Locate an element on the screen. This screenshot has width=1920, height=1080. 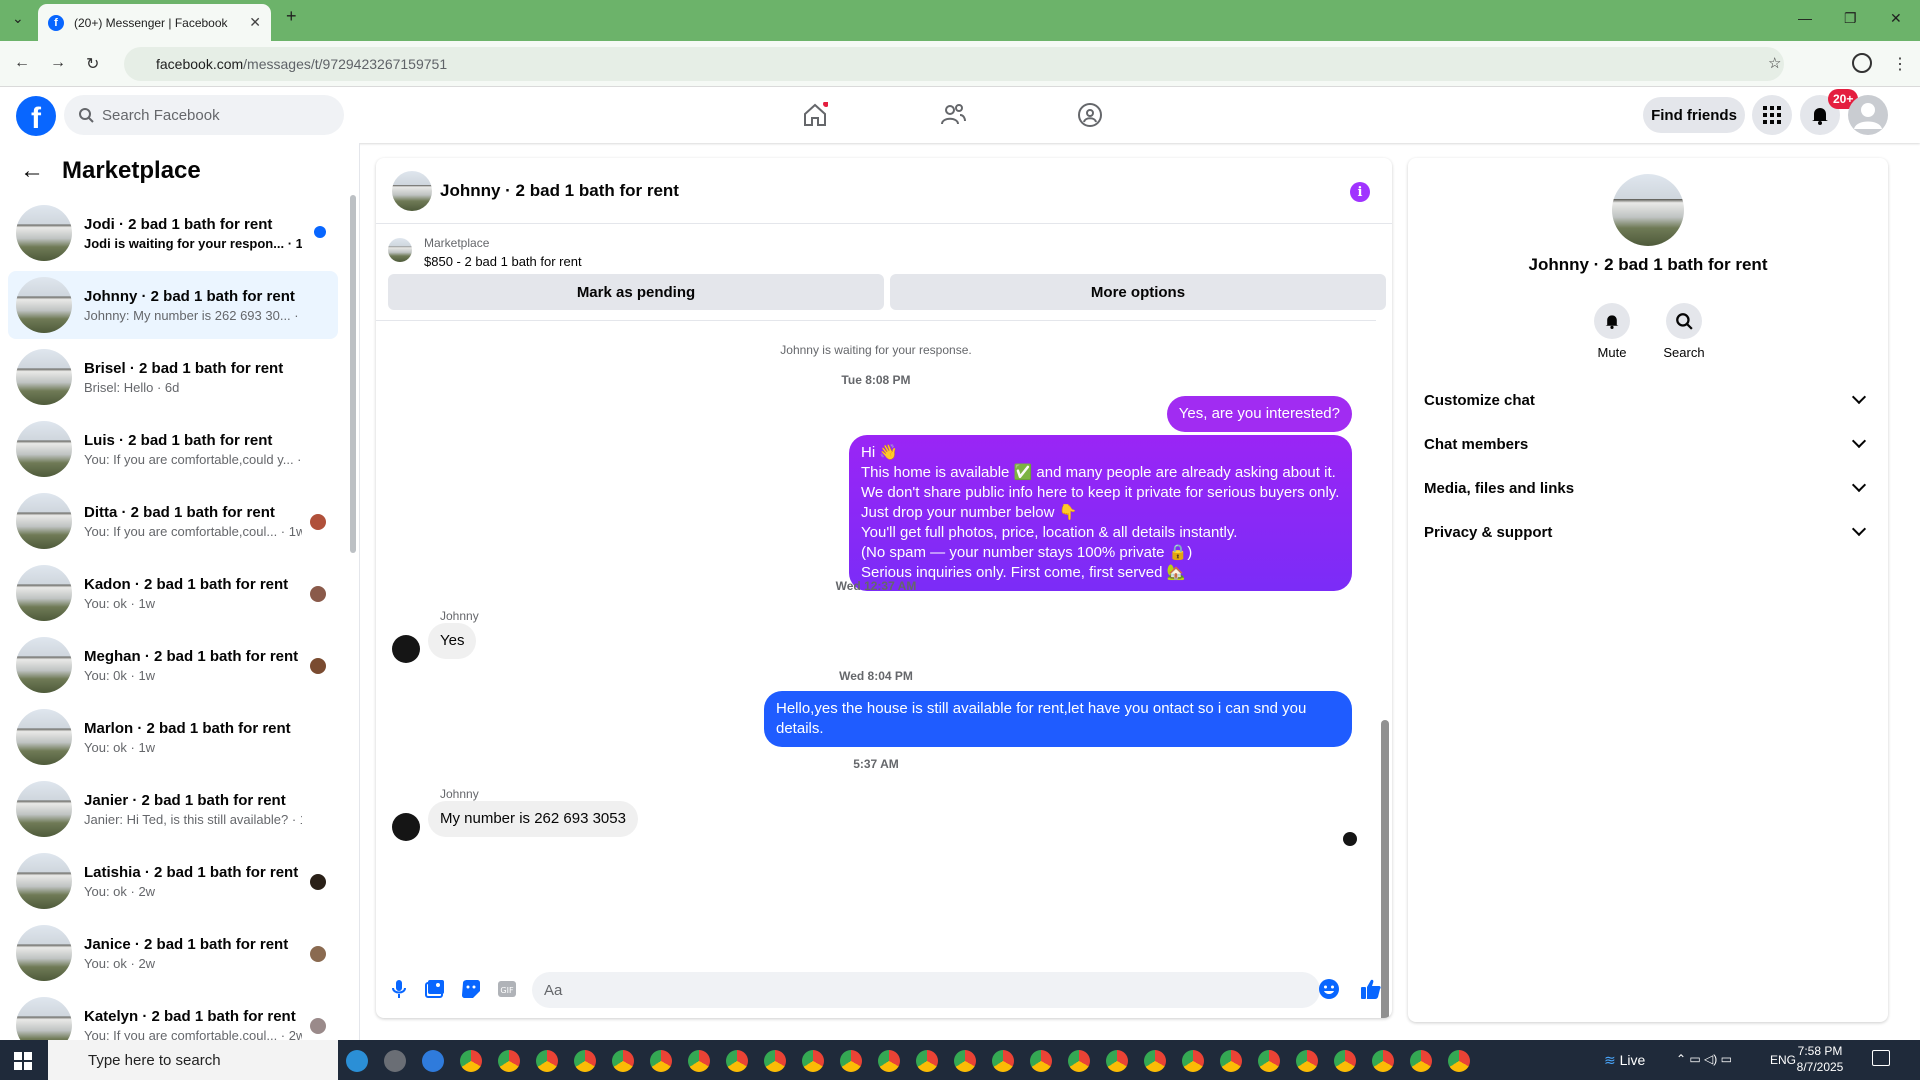
emoji-icon is located at coordinates (1329, 989).